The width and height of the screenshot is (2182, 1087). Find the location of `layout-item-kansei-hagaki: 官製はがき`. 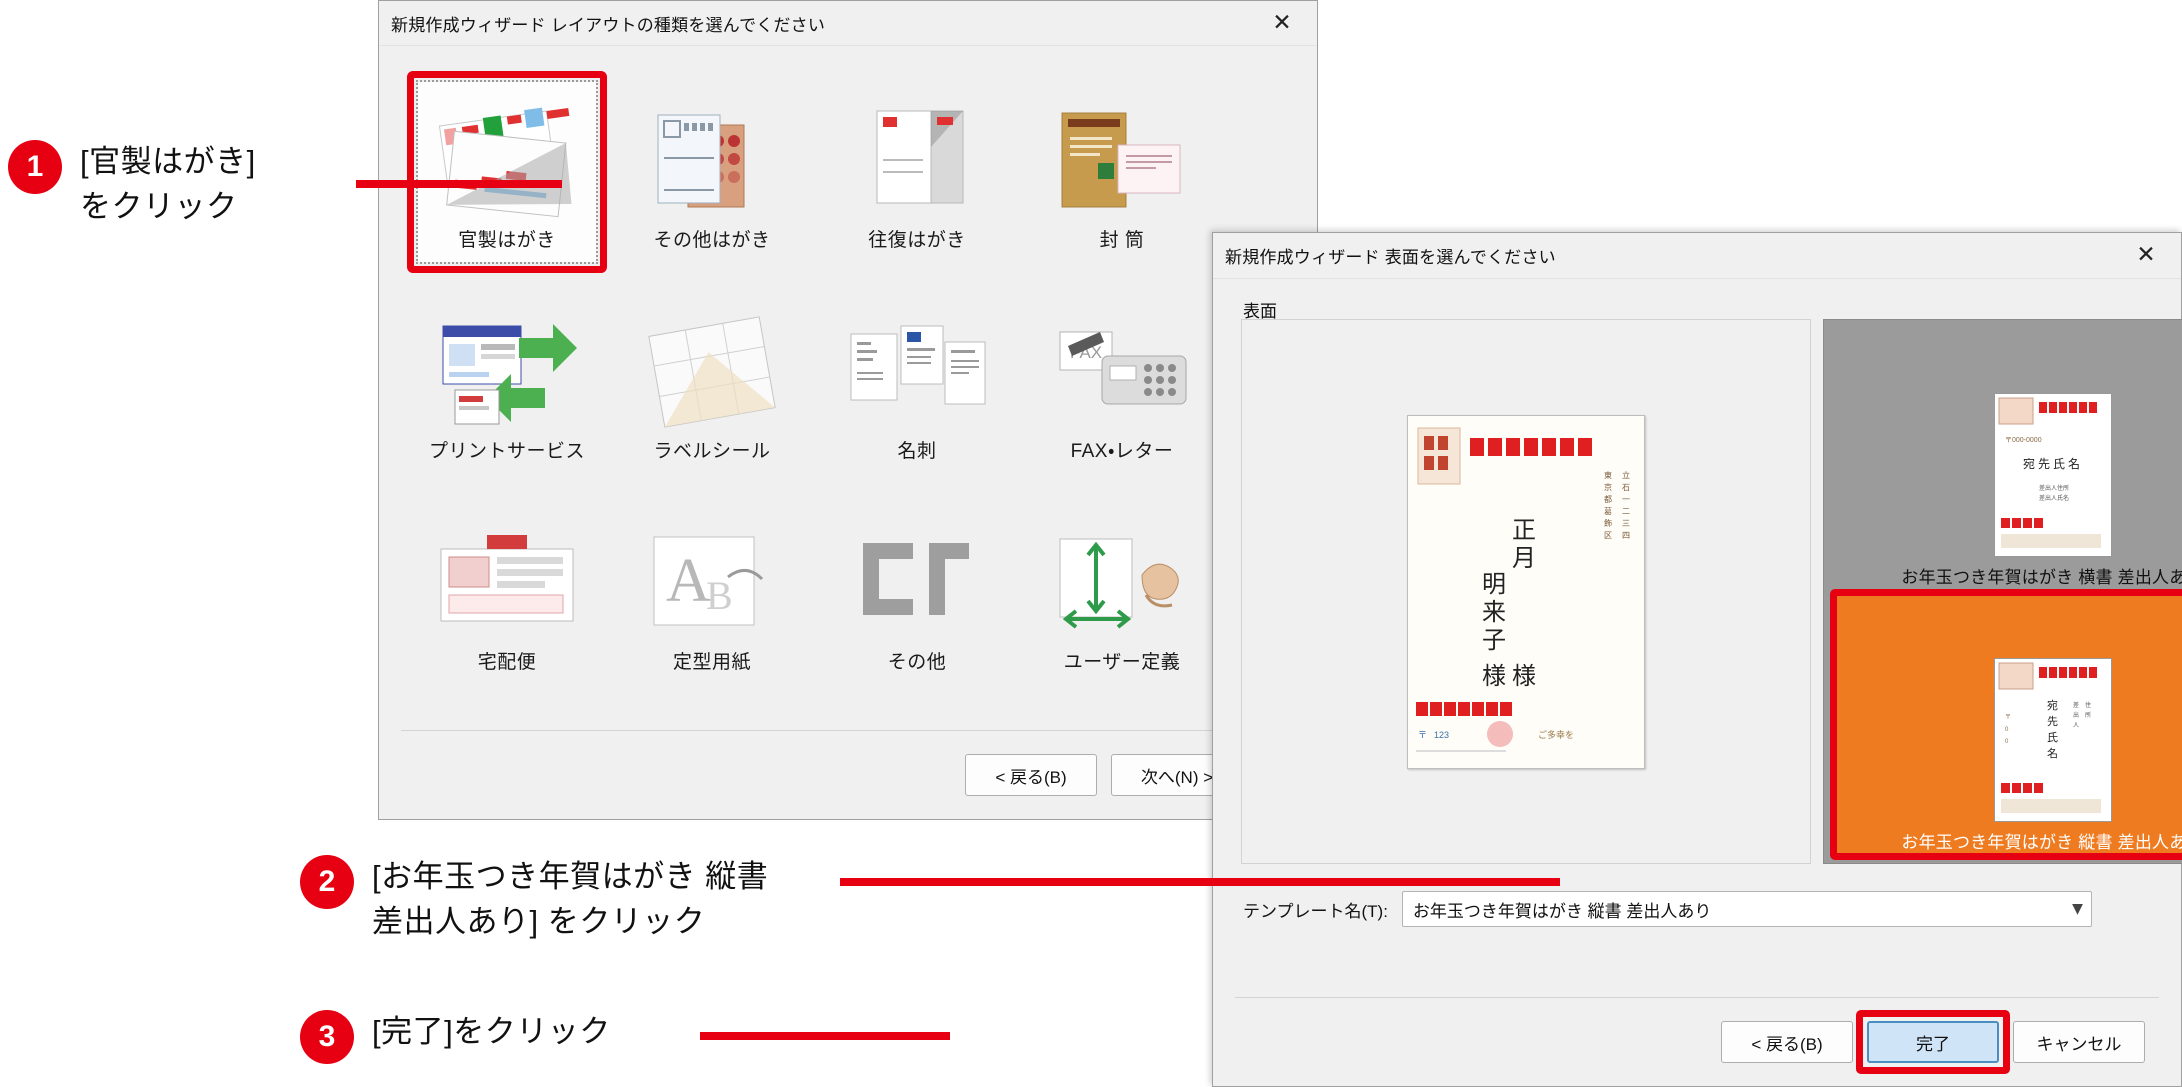

layout-item-kansei-hagaki: 官製はがき is located at coordinates (507, 172).